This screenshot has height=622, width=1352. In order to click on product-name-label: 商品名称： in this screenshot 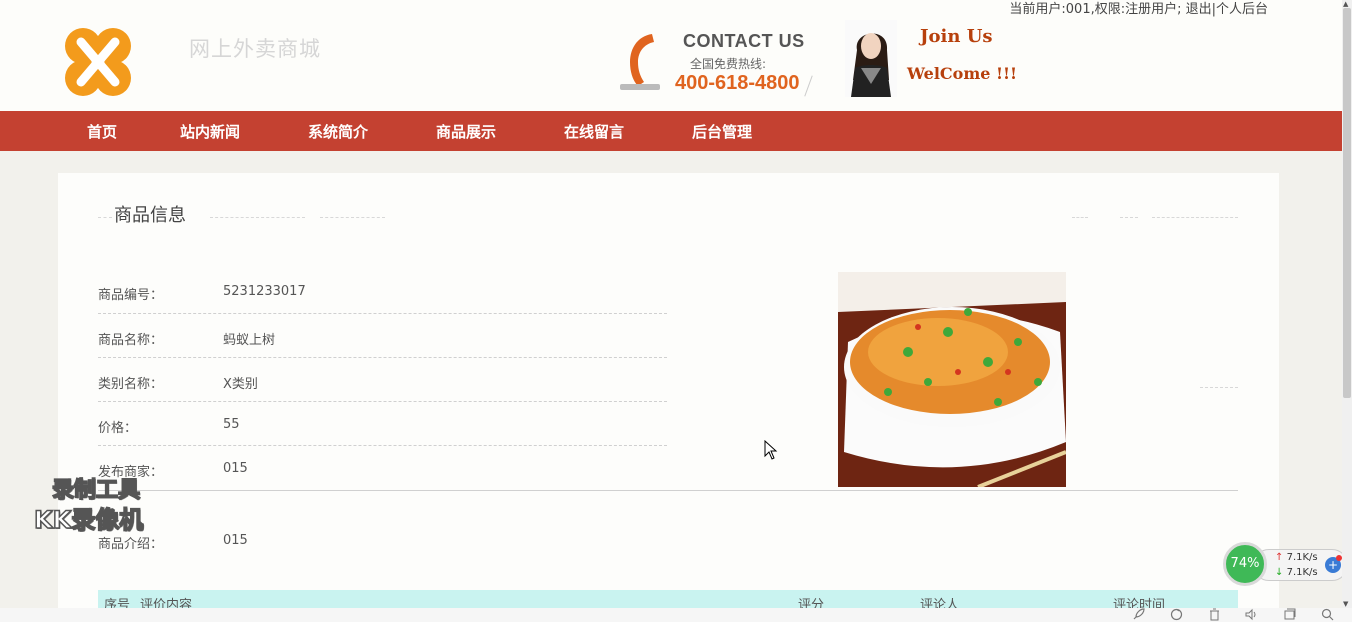, I will do `click(131, 340)`.